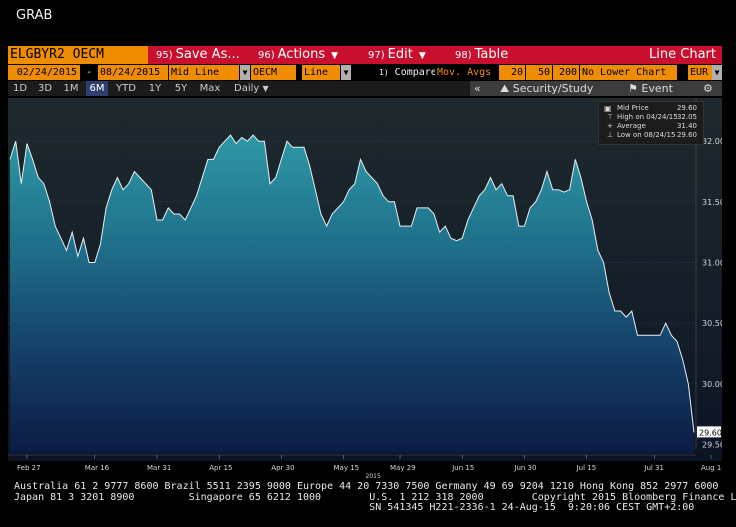 Image resolution: width=736 pixels, height=527 pixels. Describe the element at coordinates (700, 72) in the screenshot. I see `currency-select: EUR` at that location.